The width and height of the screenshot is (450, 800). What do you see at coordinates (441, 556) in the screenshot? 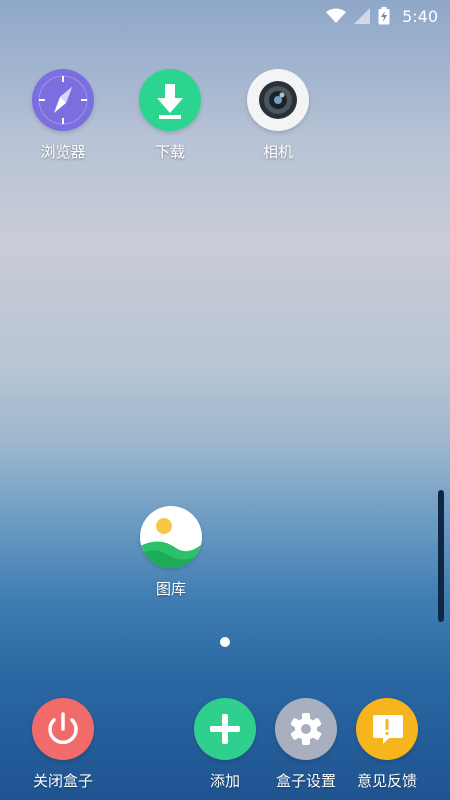
I see `scroll-indicator` at bounding box center [441, 556].